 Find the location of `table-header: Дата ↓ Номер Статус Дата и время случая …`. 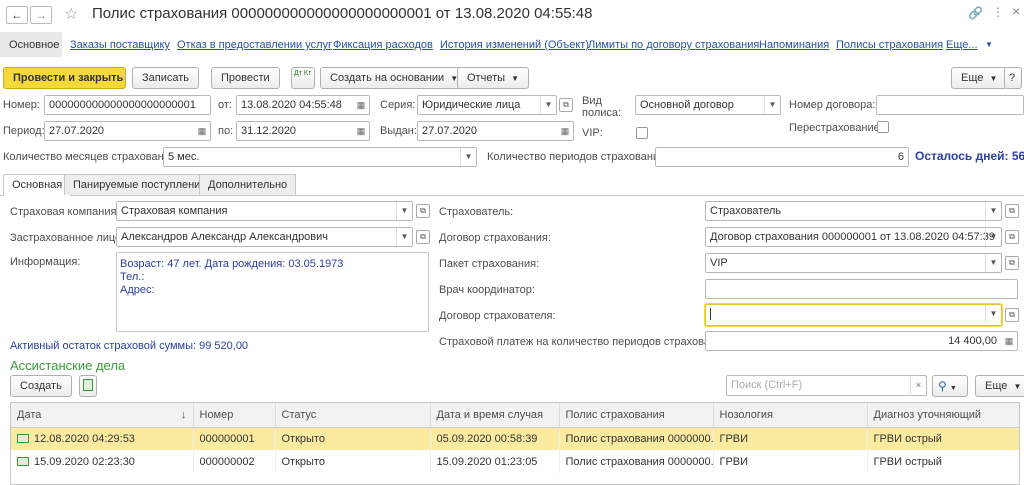

table-header: Дата ↓ Номер Статус Дата и время случая … is located at coordinates (515, 415).